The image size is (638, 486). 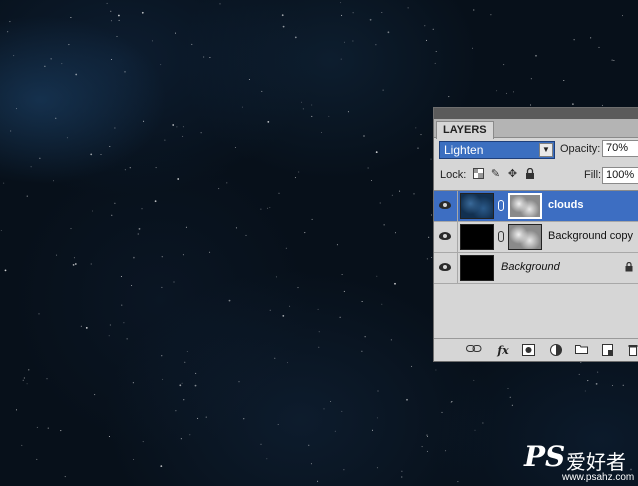 I want to click on chevron-down-icon: ▼, so click(x=546, y=150).